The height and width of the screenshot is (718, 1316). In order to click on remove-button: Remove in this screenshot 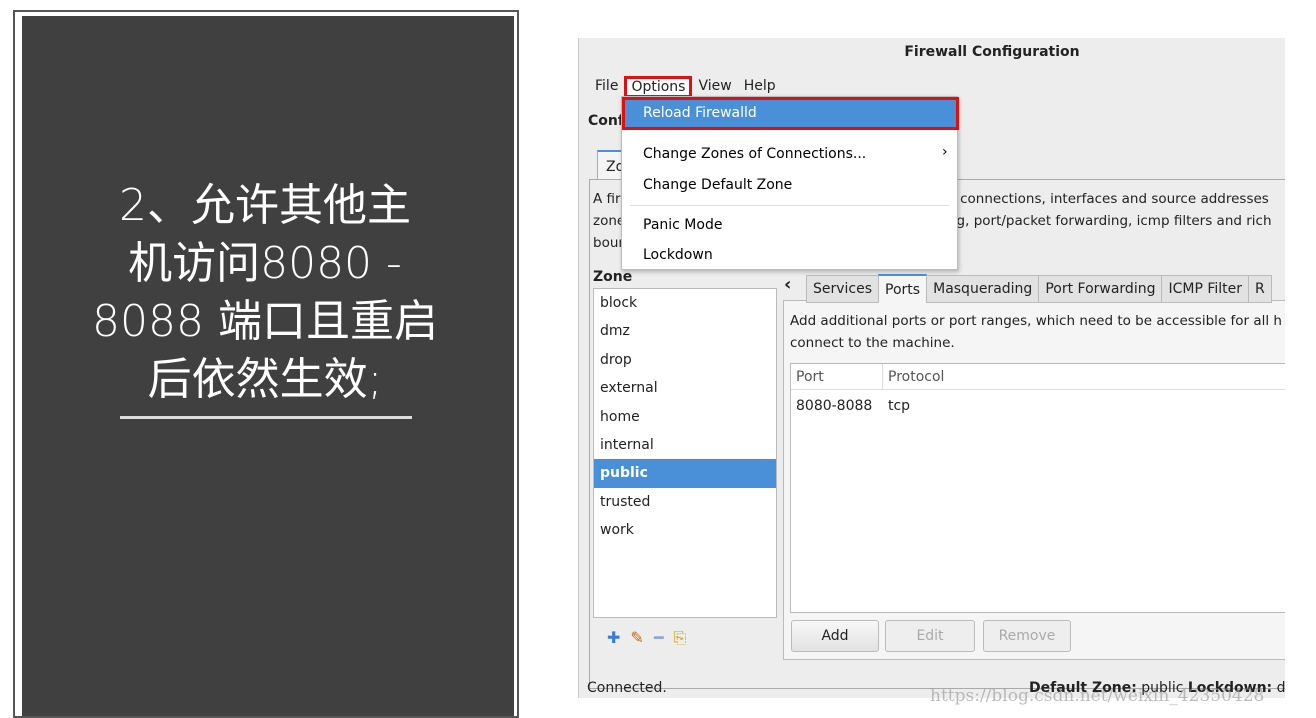, I will do `click(1027, 636)`.